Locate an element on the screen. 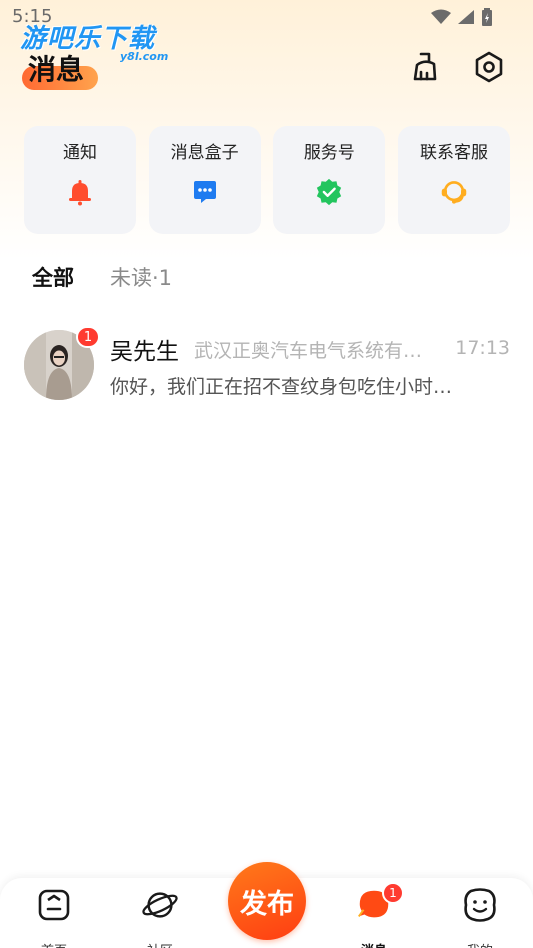 The height and width of the screenshot is (948, 533). settings-icon is located at coordinates (489, 67).